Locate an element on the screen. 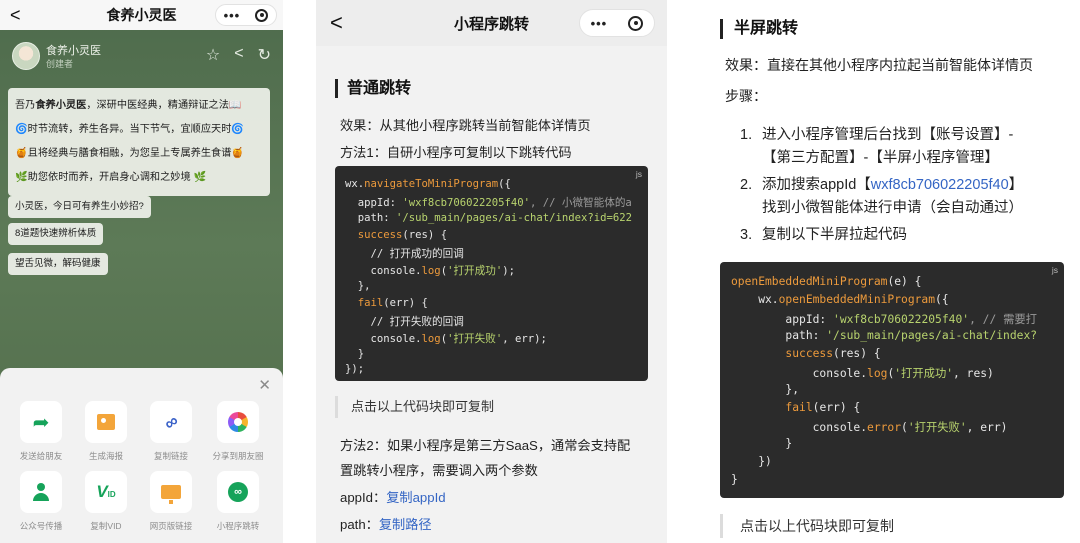  share-label: 发送给朋友 is located at coordinates (41, 456).